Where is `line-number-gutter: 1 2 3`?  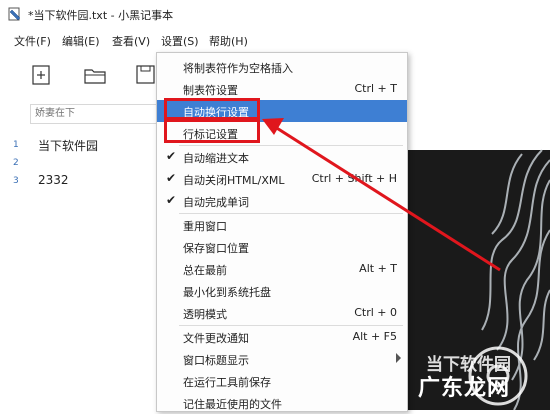 line-number-gutter: 1 2 3 is located at coordinates (13, 271).